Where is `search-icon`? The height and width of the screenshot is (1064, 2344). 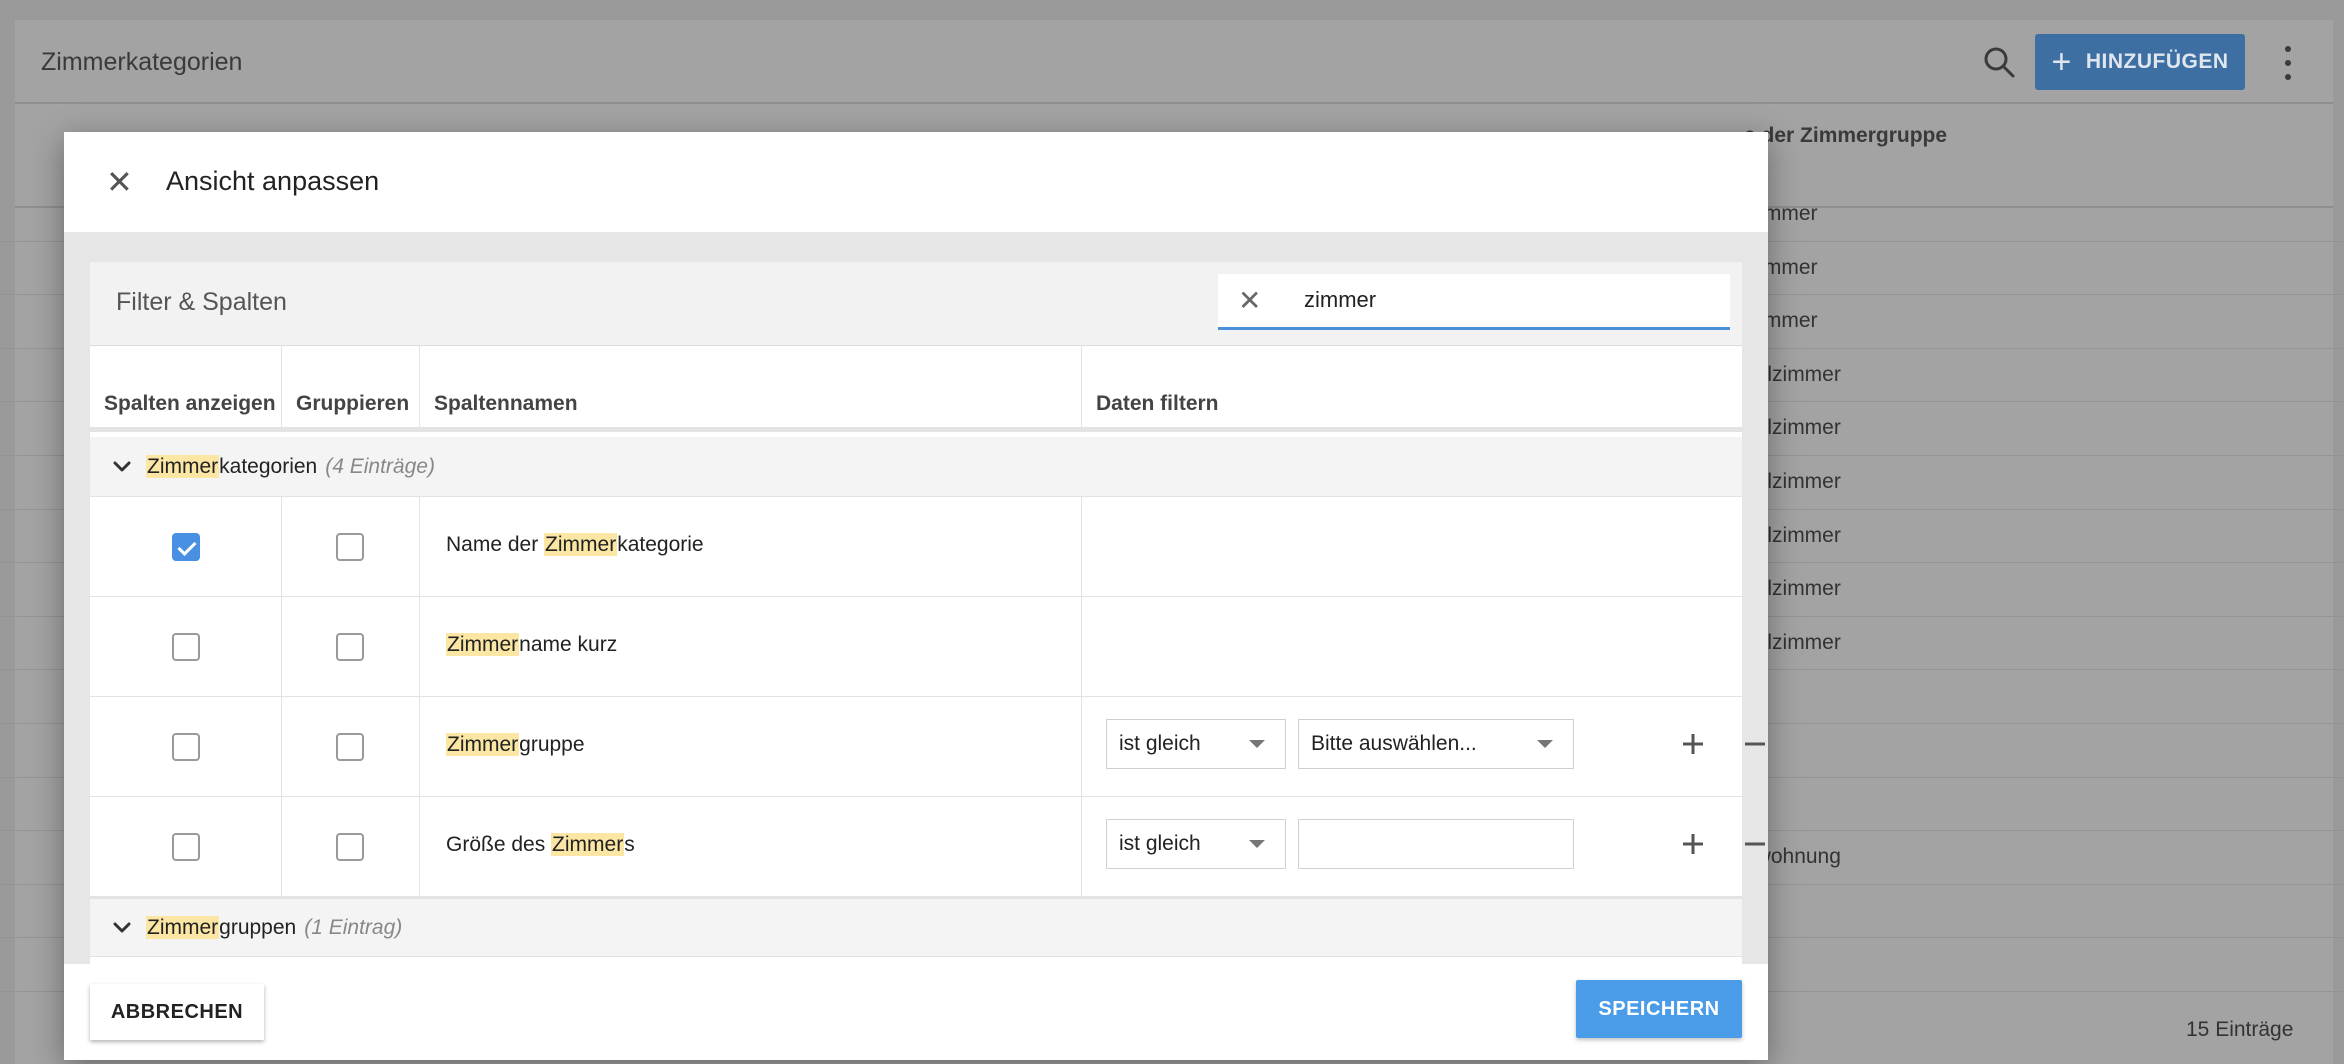 search-icon is located at coordinates (1999, 62).